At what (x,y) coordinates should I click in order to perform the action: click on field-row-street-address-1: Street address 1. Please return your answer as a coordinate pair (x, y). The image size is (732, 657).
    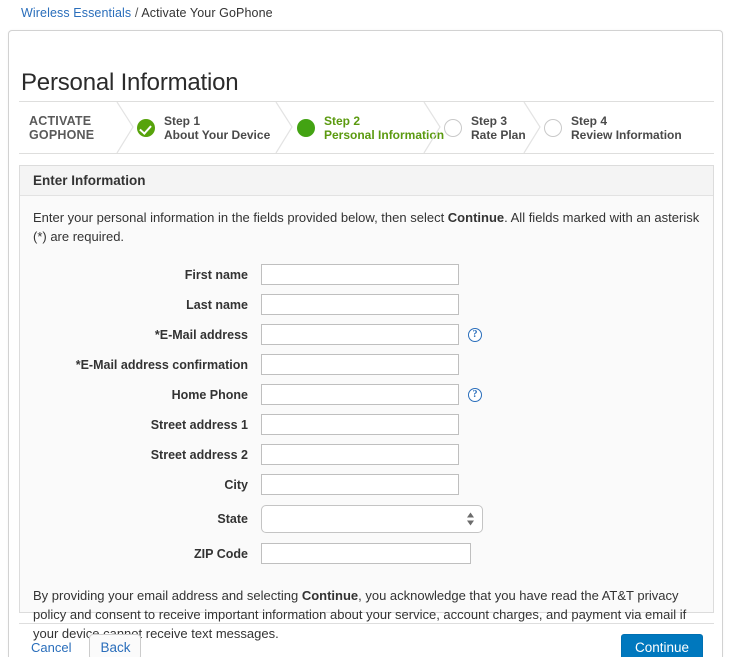
    Looking at the image, I should click on (366, 424).